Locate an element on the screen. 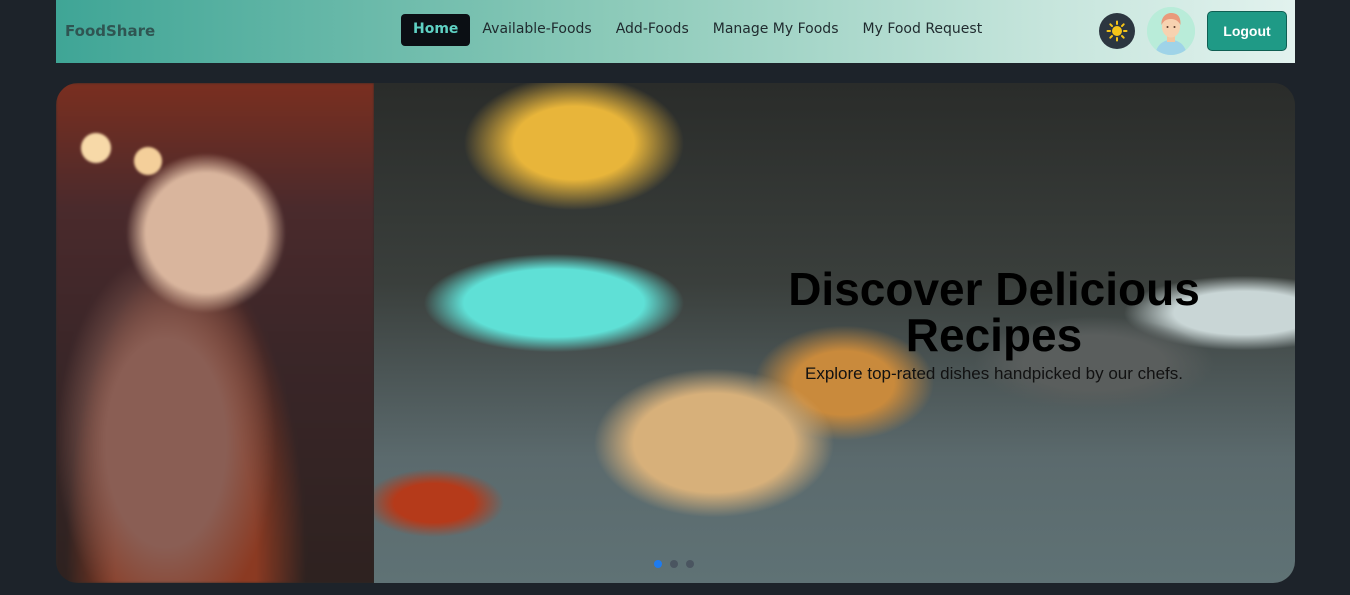 Image resolution: width=1350 pixels, height=595 pixels. user-avatar-icon is located at coordinates (1171, 31).